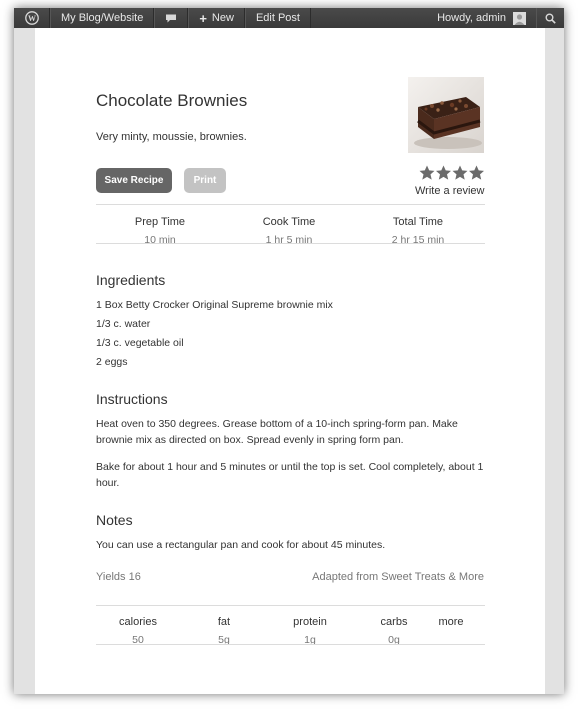  Describe the element at coordinates (138, 622) in the screenshot. I see `nutrition-label: calories` at that location.